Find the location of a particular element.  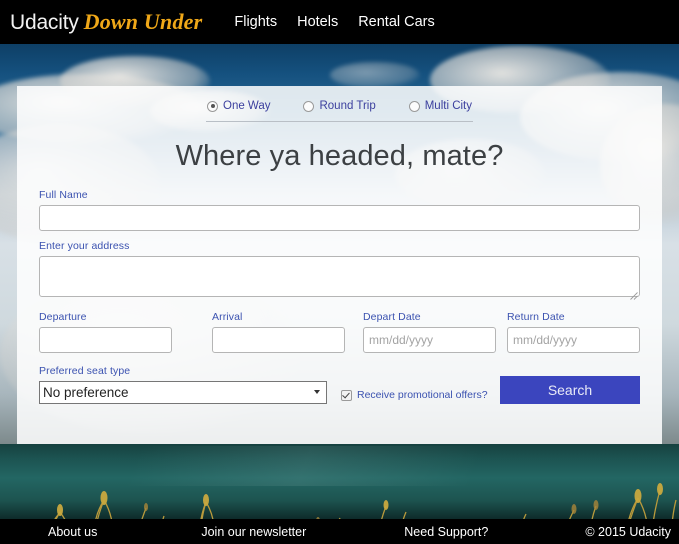

nav-link-flights: Flights is located at coordinates (255, 22).